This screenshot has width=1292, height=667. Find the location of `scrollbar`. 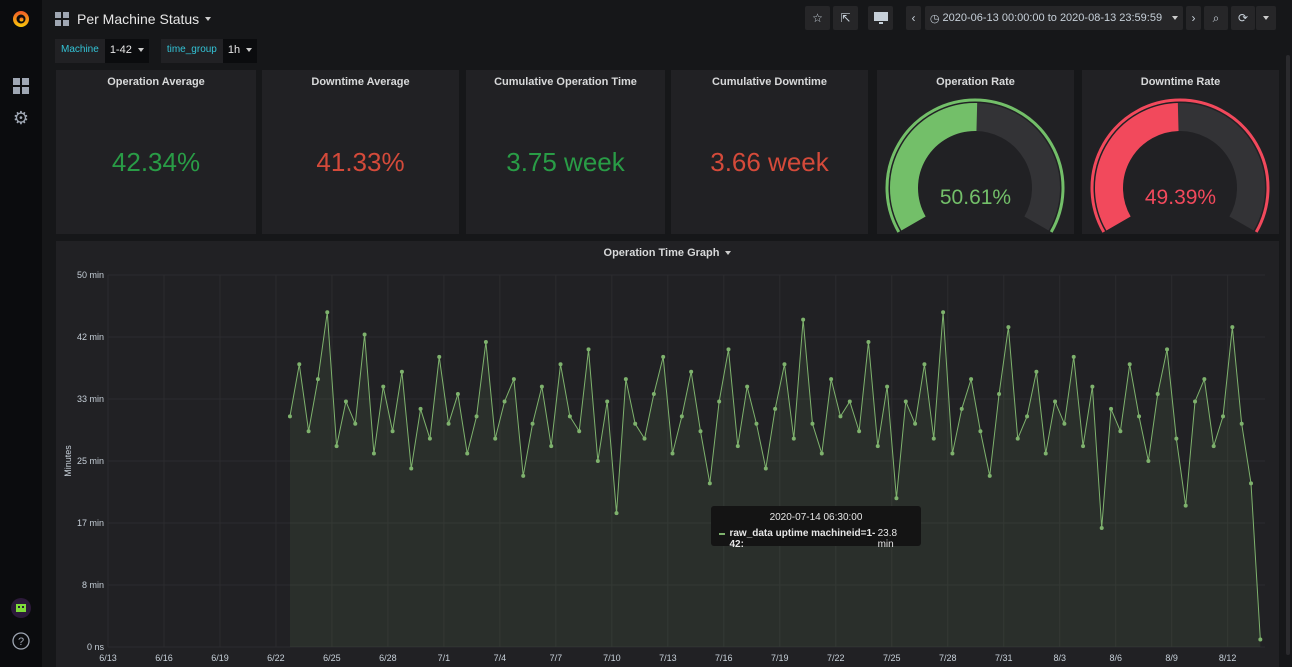

scrollbar is located at coordinates (1288, 355).